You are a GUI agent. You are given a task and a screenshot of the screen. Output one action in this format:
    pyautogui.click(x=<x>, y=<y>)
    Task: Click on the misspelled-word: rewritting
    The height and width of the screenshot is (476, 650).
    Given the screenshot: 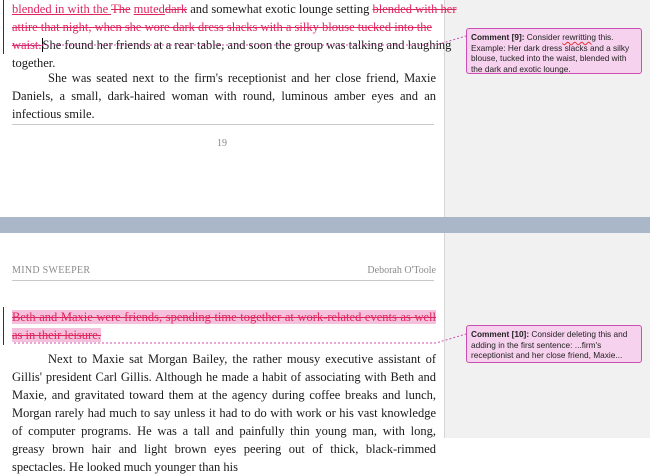 What is the action you would take?
    pyautogui.click(x=579, y=37)
    